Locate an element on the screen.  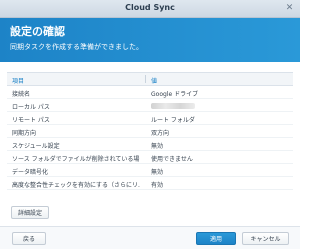
title-bar: Cloud Sync ✕ is located at coordinates (150, 9).